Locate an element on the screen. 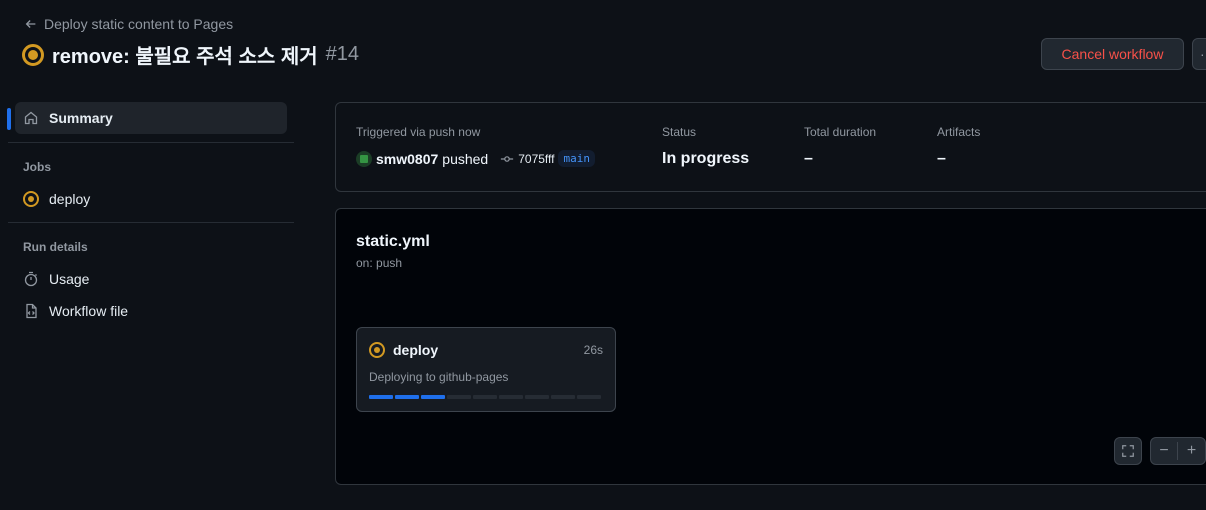  commit-link: 7075fff is located at coordinates (527, 159).